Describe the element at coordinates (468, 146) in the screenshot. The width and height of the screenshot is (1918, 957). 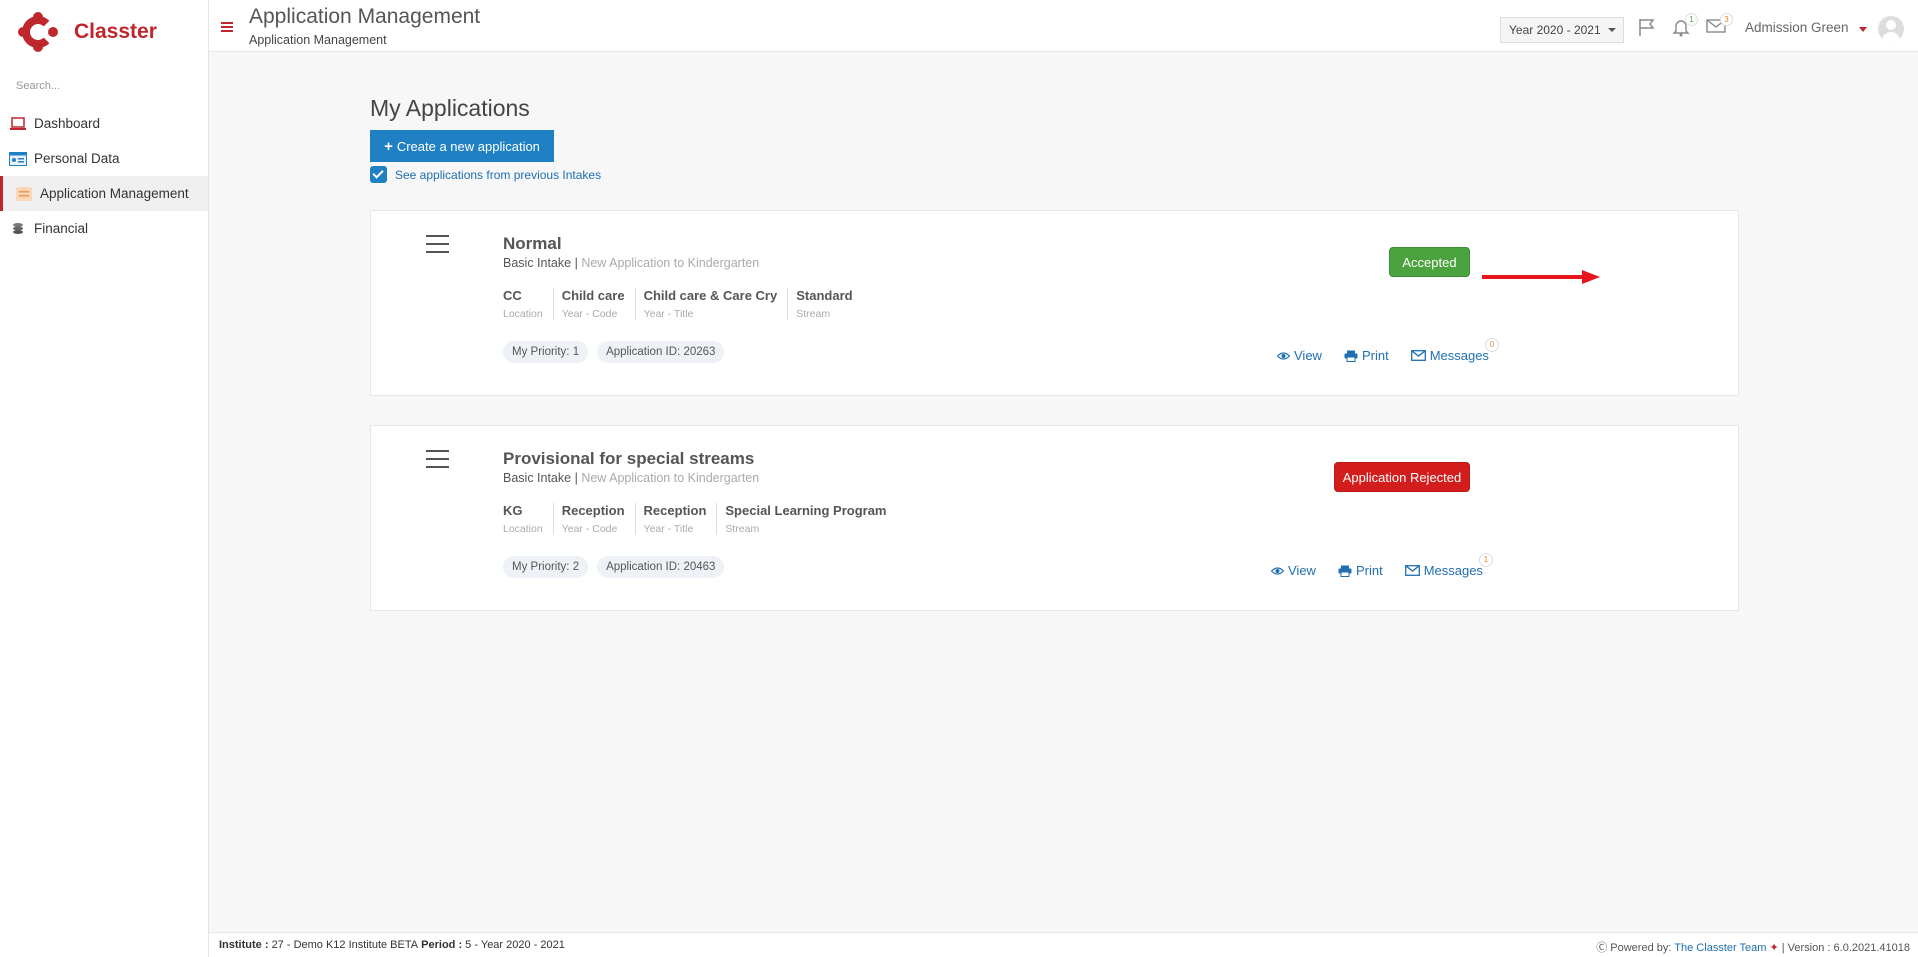
I see `create-application-label: Create a new application` at that location.